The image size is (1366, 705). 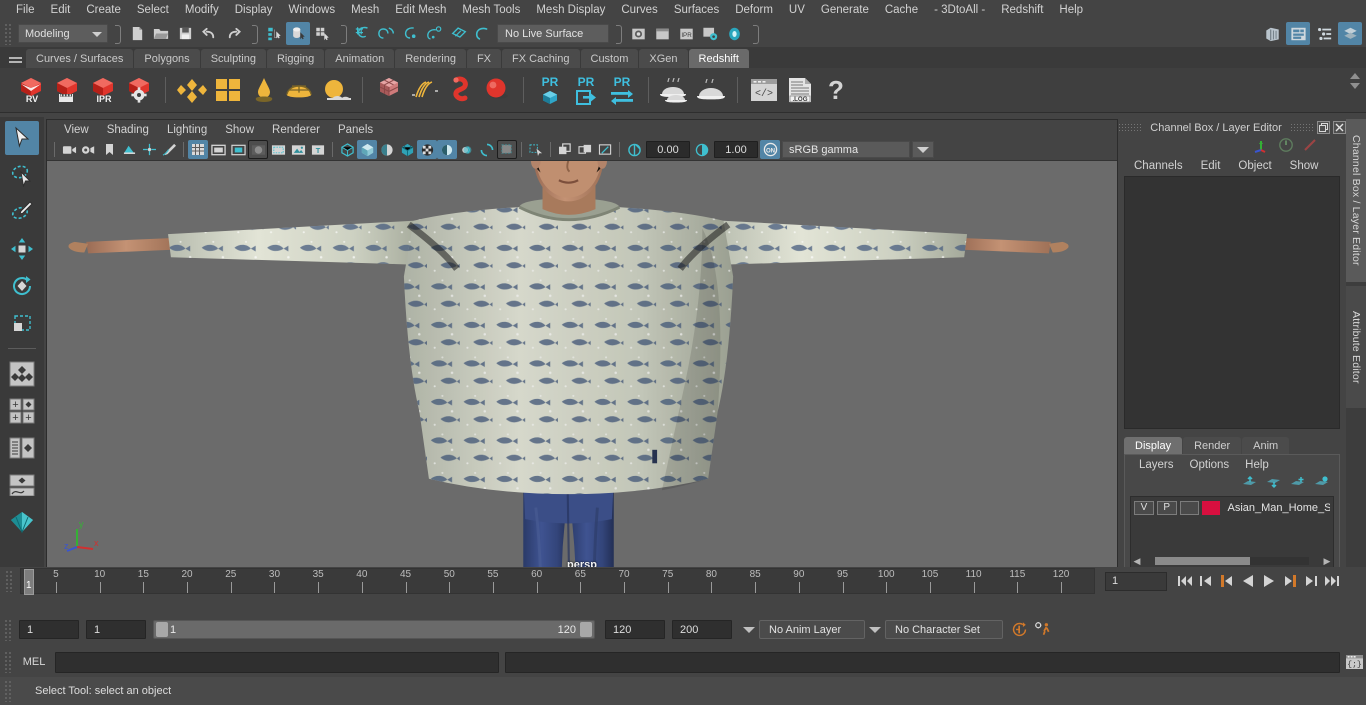 I want to click on shelf-tab-sculpting: Sculpting, so click(x=233, y=58).